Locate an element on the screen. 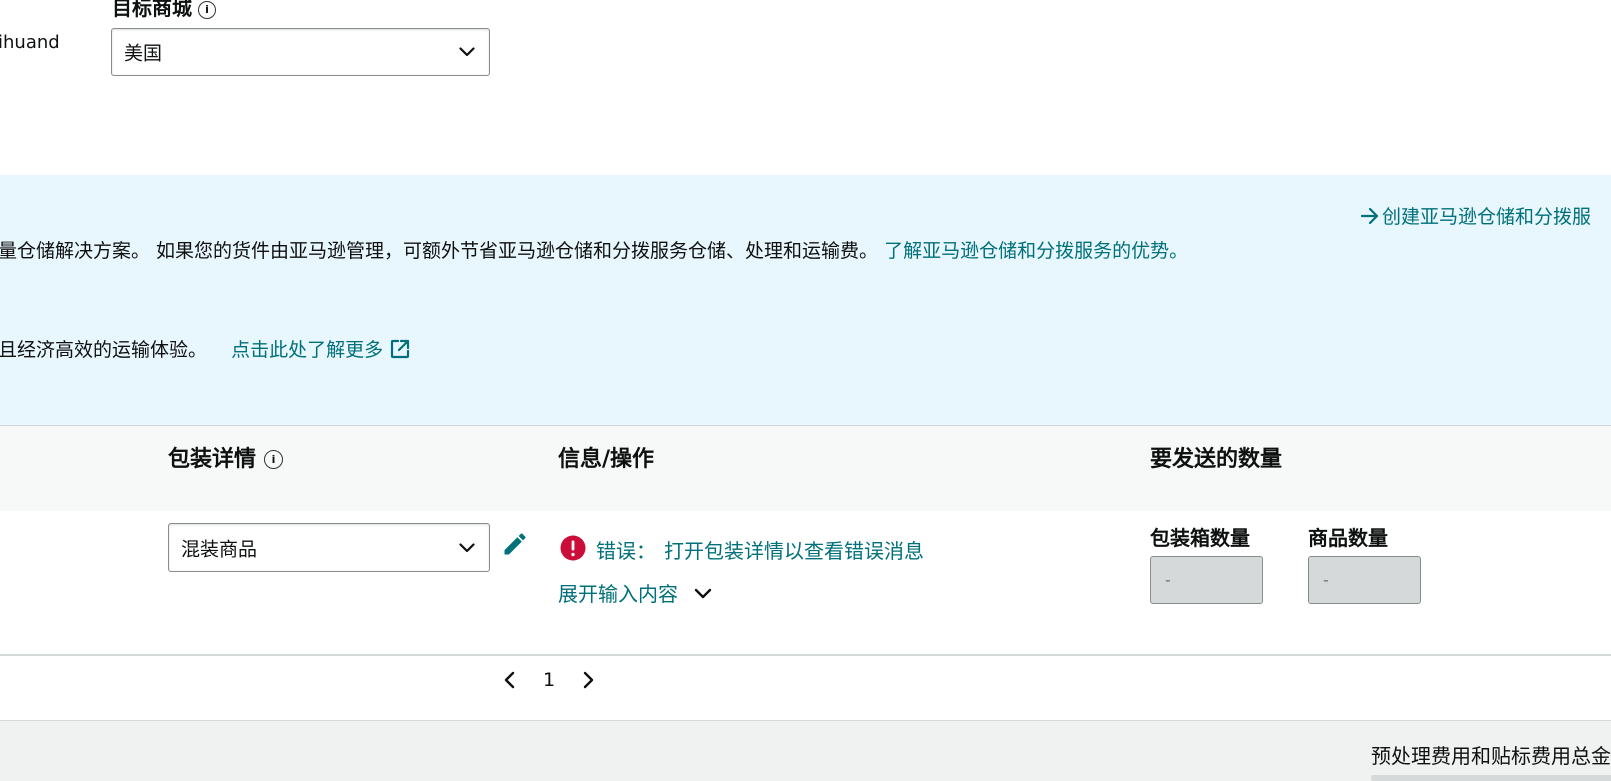  banner-line-2: 且经济高效的运输体验。 点击此处了解更多 is located at coordinates (205, 348).